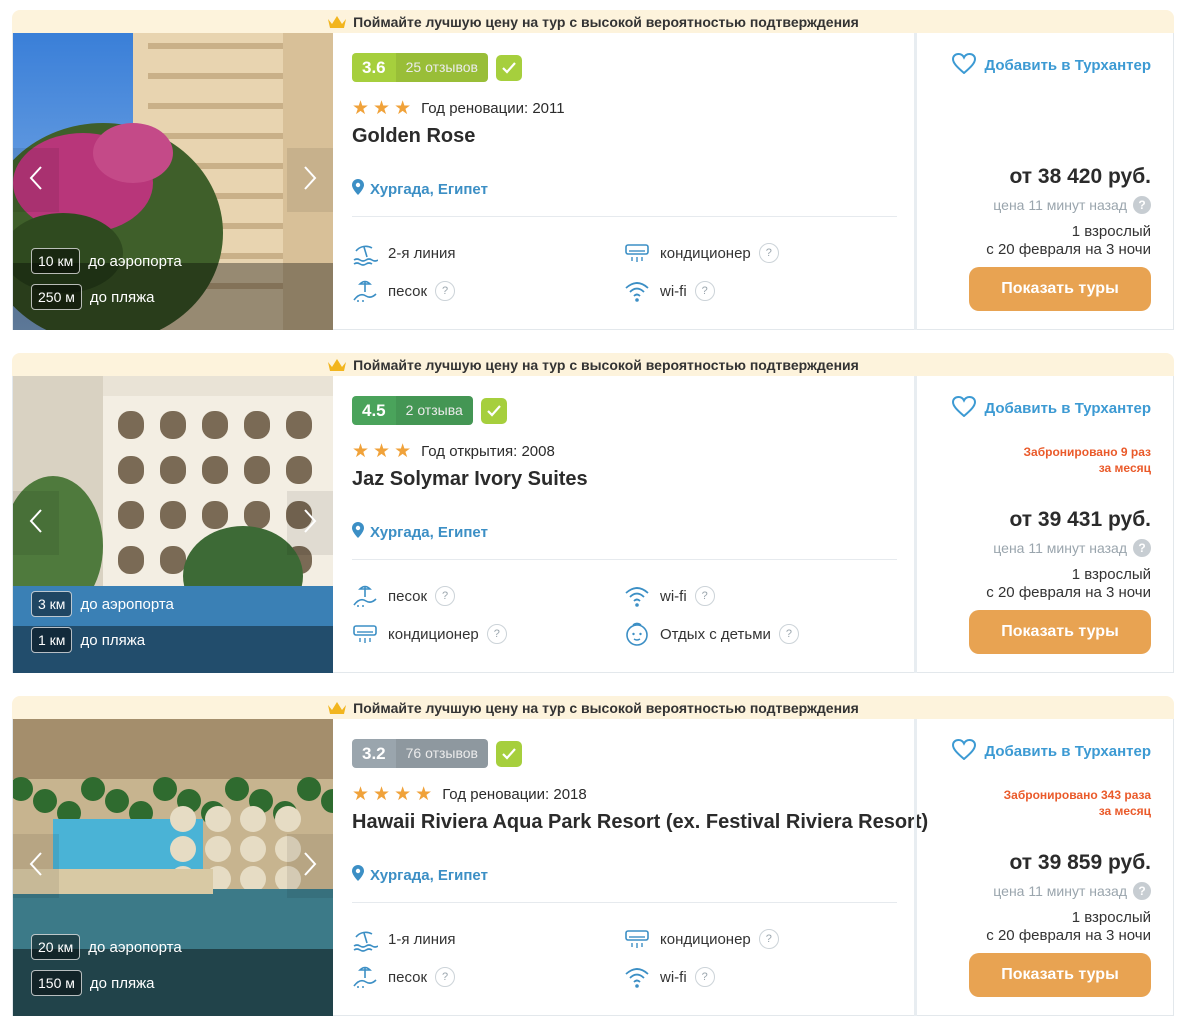 The image size is (1200, 1025). I want to click on tour-dates: с 20 февраля на 3 ночи, so click(1068, 935).